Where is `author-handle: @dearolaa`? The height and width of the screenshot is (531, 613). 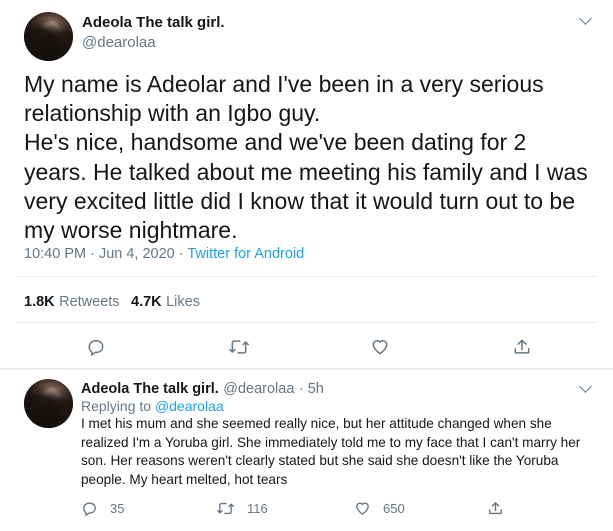
author-handle: @dearolaa is located at coordinates (119, 42).